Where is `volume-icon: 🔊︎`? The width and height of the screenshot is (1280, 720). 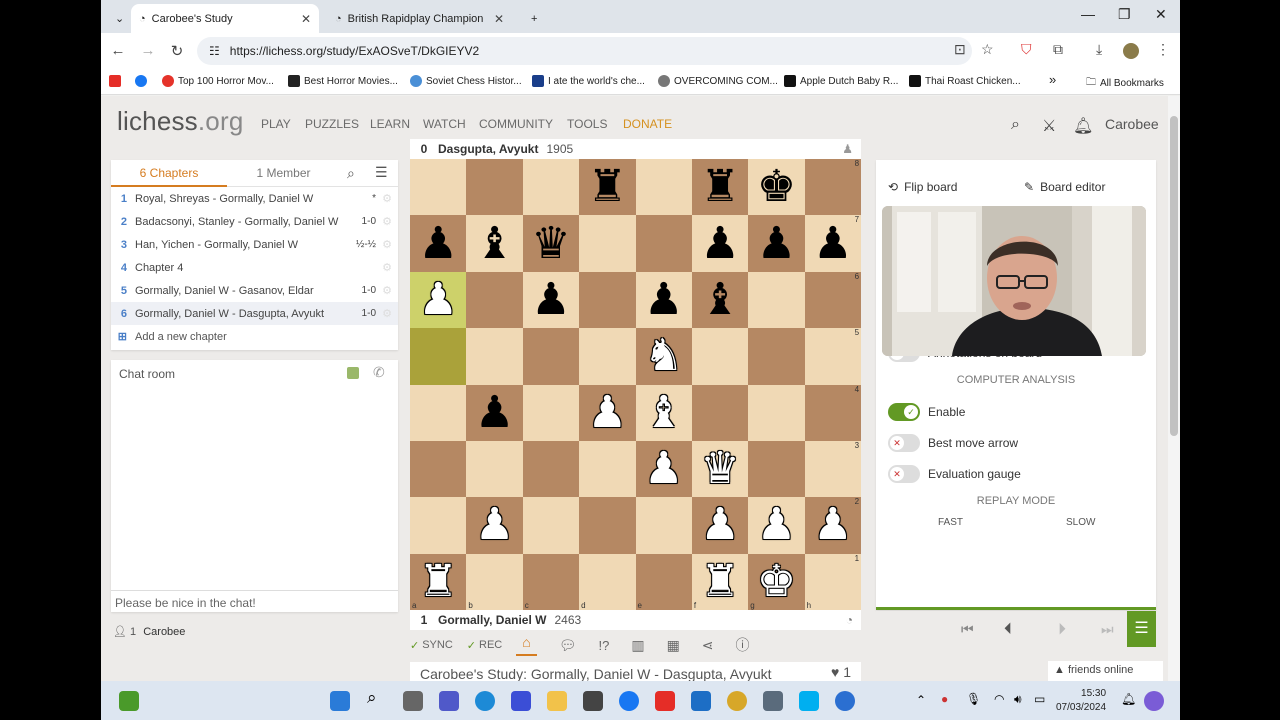 volume-icon: 🔊︎ is located at coordinates (1024, 702).